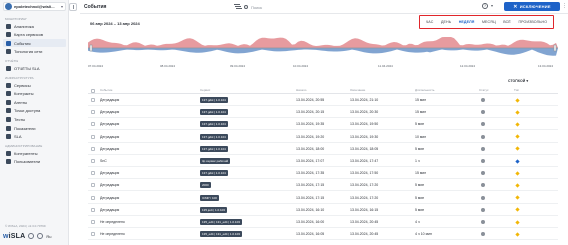  What do you see at coordinates (115, 23) in the screenshot?
I see `date-range: 06 апр 2024 – 13 апр 2024` at bounding box center [115, 23].